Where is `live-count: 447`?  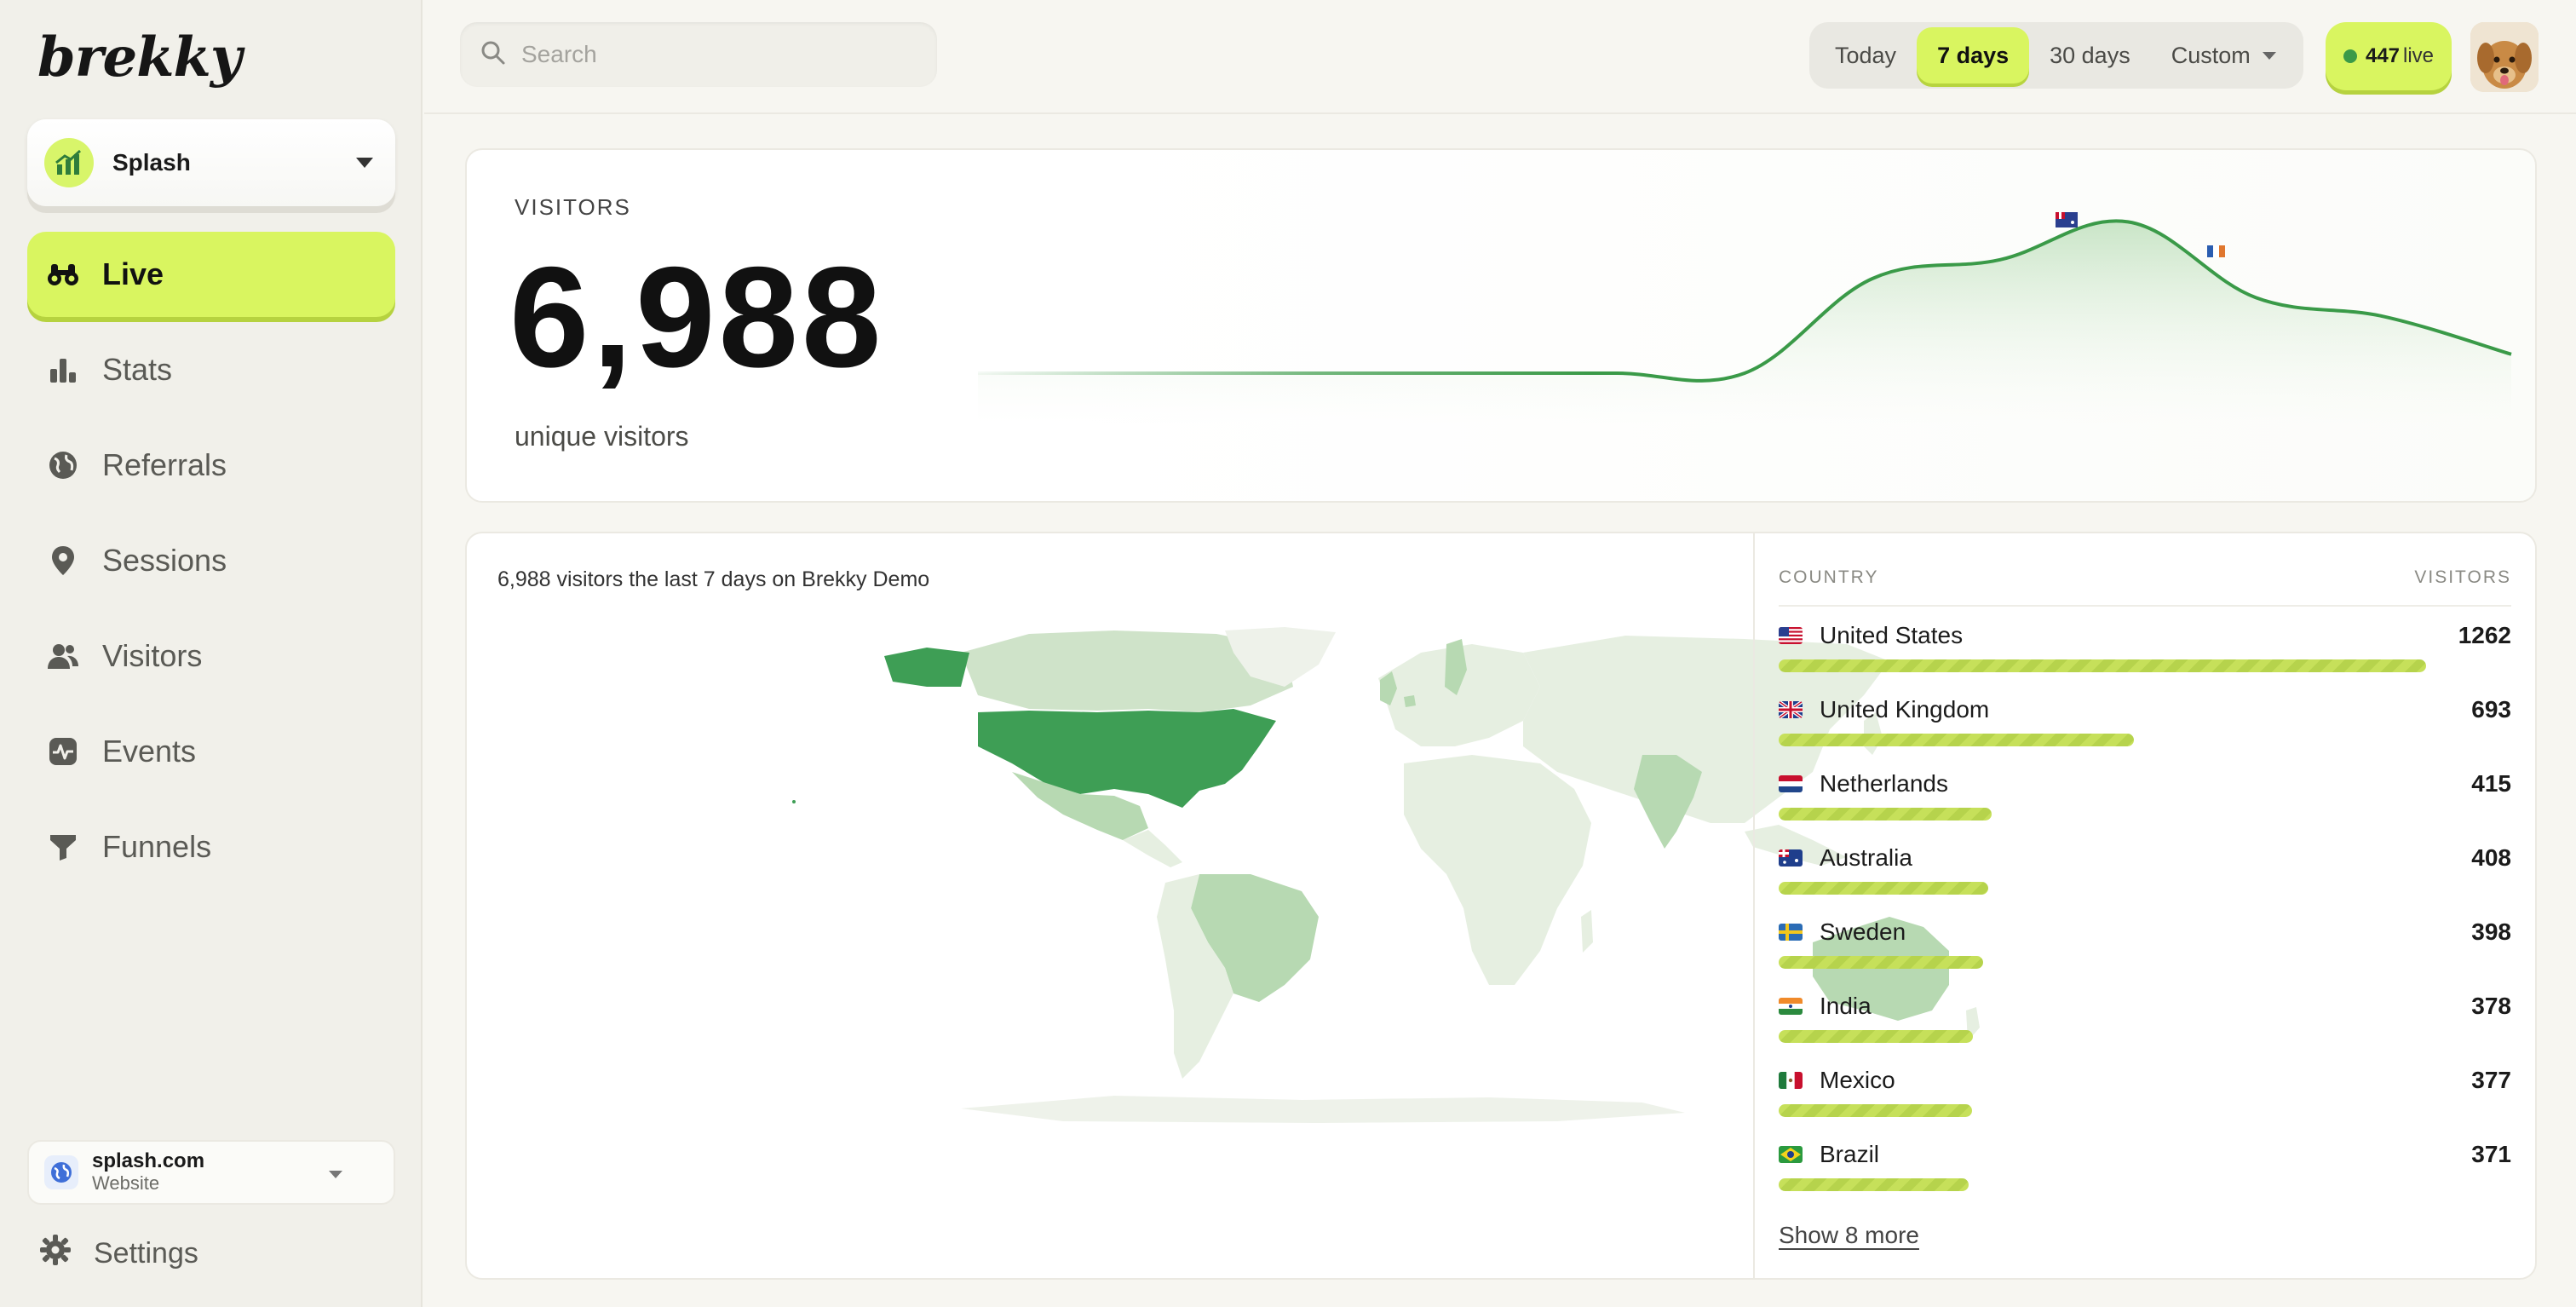 live-count: 447 is located at coordinates (2383, 56).